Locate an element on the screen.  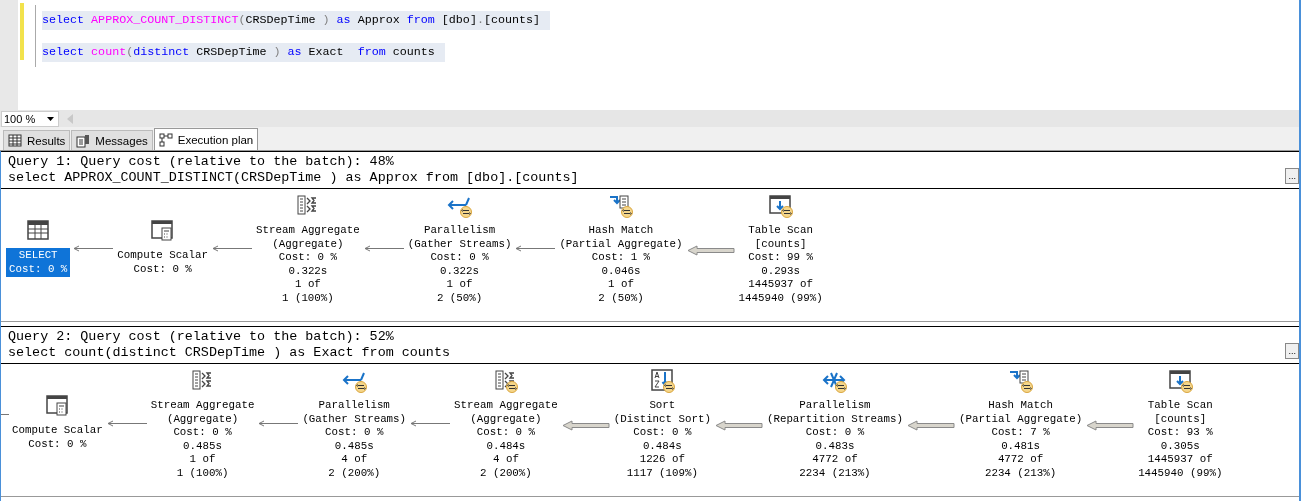
zoom-dropdown: 100 % is located at coordinates (30, 118).